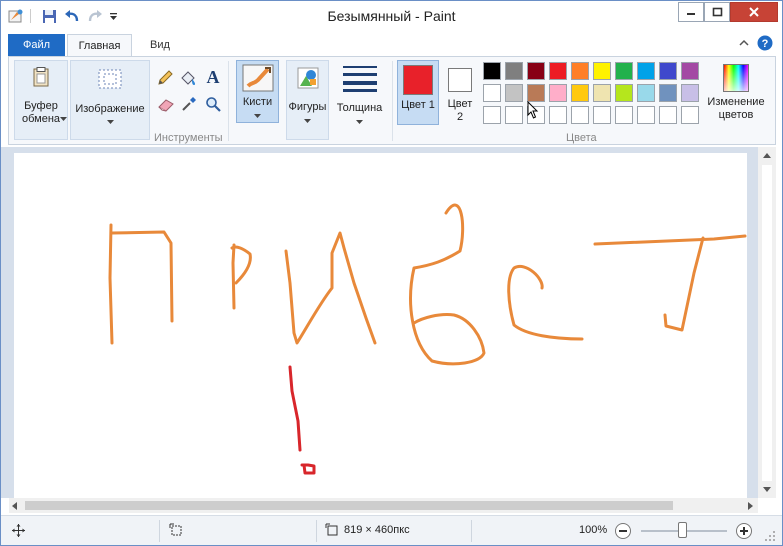 This screenshot has width=783, height=546. What do you see at coordinates (682, 530) in the screenshot?
I see `zoom-slider-thumb` at bounding box center [682, 530].